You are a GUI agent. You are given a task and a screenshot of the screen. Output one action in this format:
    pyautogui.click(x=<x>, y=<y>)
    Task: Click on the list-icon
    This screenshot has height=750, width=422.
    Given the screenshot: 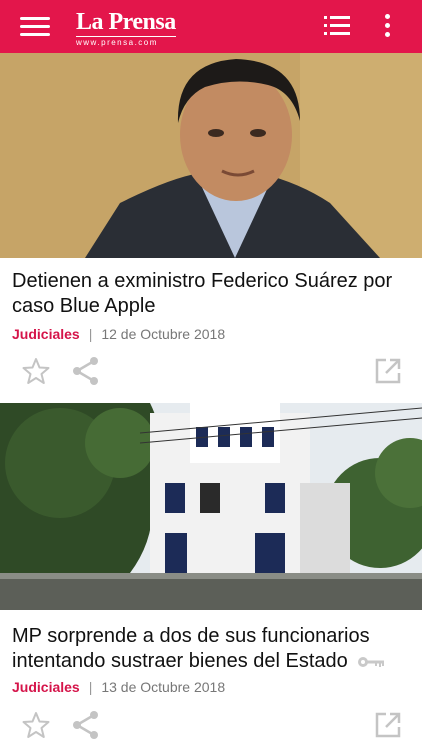 What is the action you would take?
    pyautogui.click(x=337, y=26)
    